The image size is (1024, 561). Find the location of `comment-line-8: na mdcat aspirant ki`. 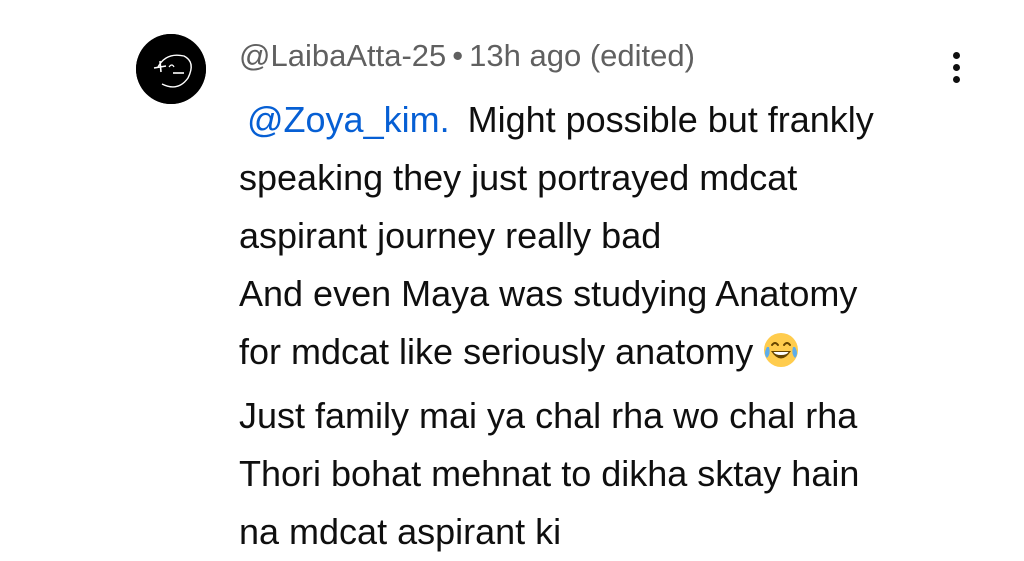

comment-line-8: na mdcat aspirant ki is located at coordinates (400, 531).